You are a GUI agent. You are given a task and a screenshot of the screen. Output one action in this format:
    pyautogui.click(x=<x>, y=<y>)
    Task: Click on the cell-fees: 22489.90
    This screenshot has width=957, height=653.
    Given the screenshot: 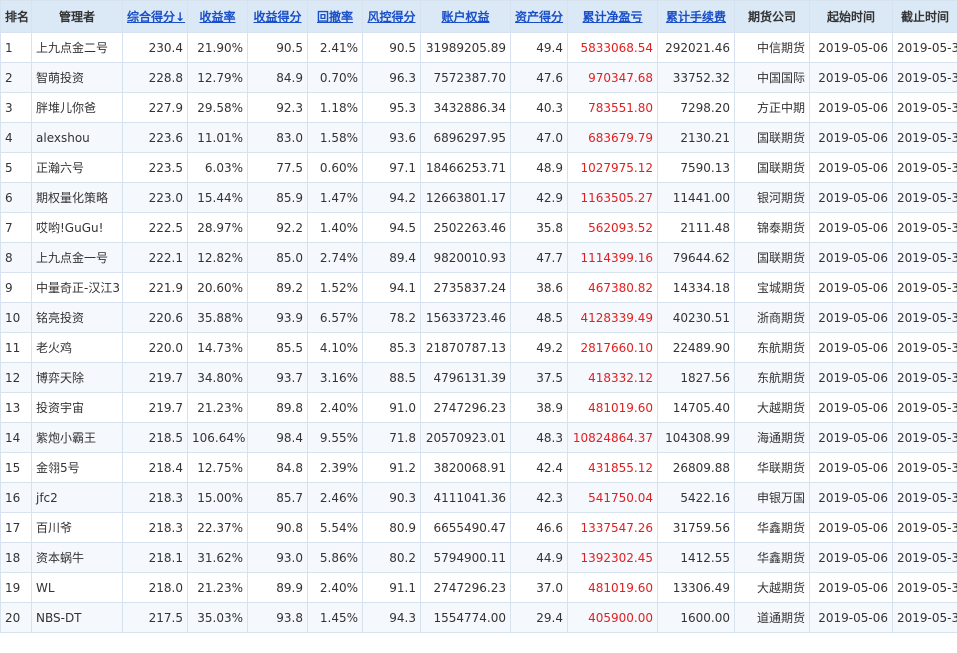 What is the action you would take?
    pyautogui.click(x=696, y=347)
    